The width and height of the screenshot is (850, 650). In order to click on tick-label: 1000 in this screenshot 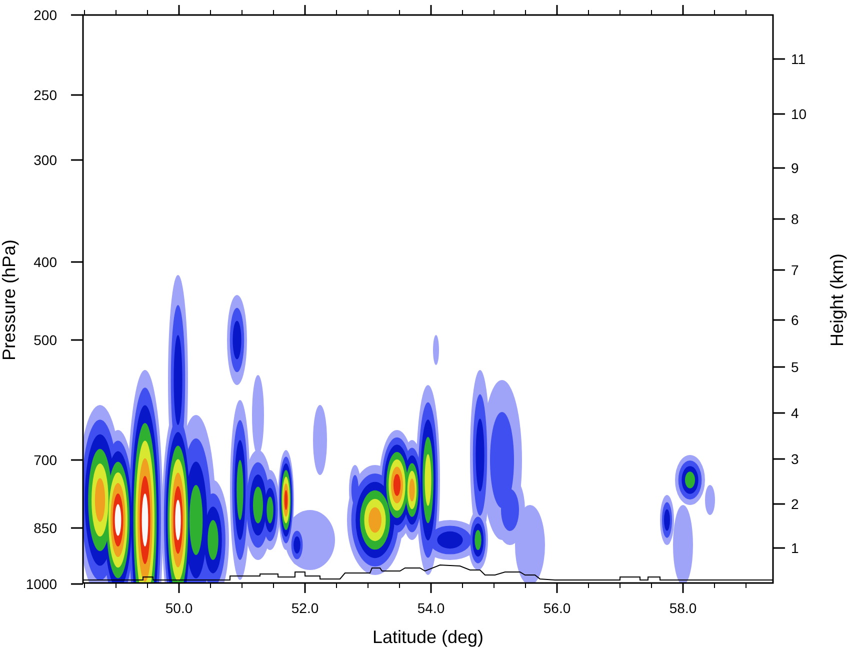, I will do `click(41, 584)`.